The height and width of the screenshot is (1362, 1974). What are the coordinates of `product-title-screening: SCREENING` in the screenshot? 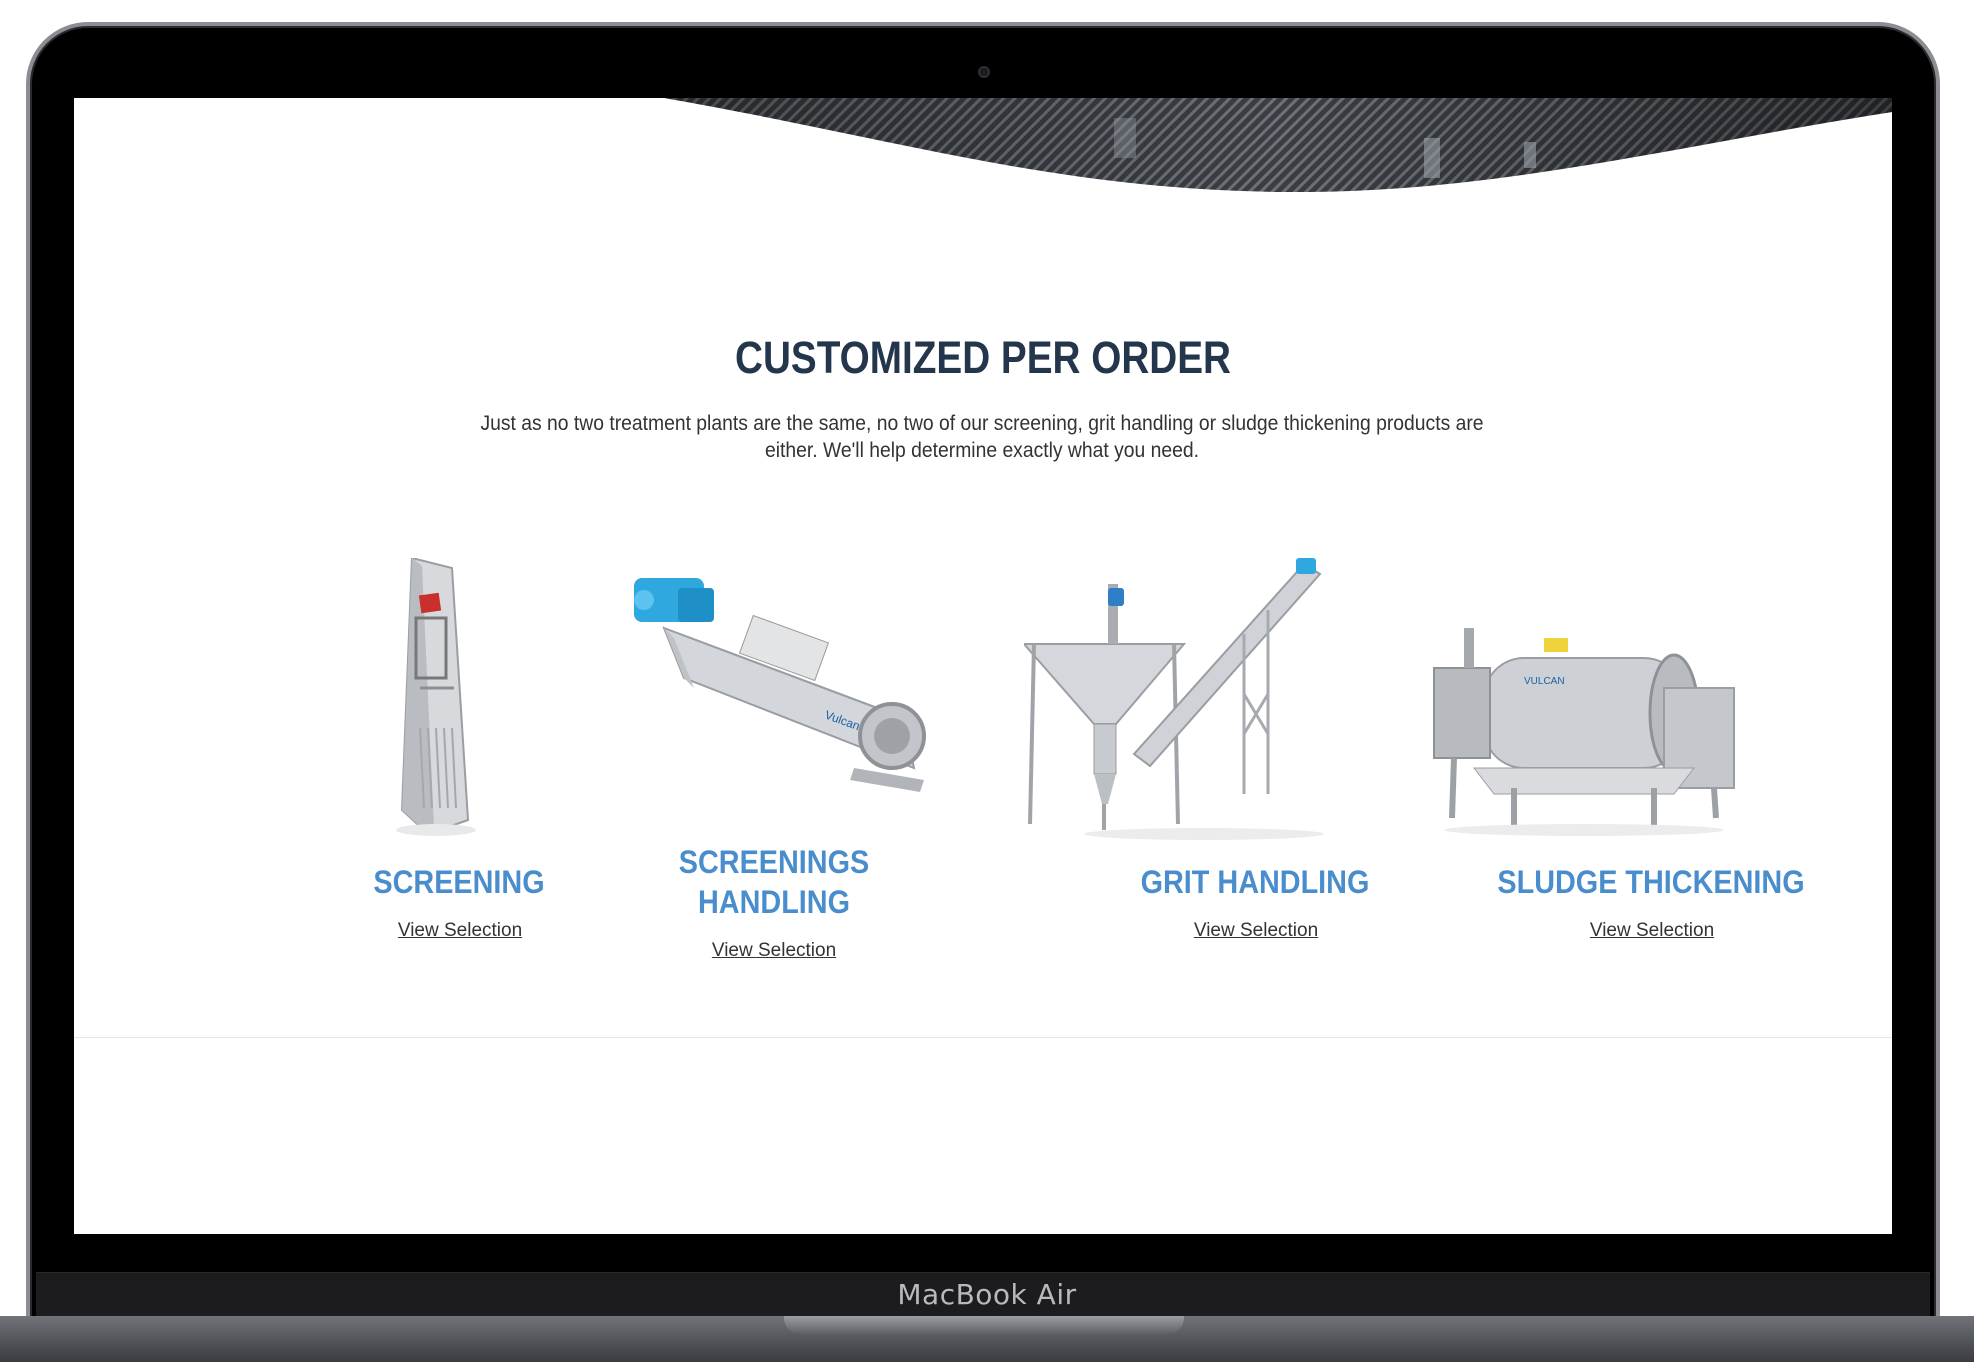 It's located at (459, 882).